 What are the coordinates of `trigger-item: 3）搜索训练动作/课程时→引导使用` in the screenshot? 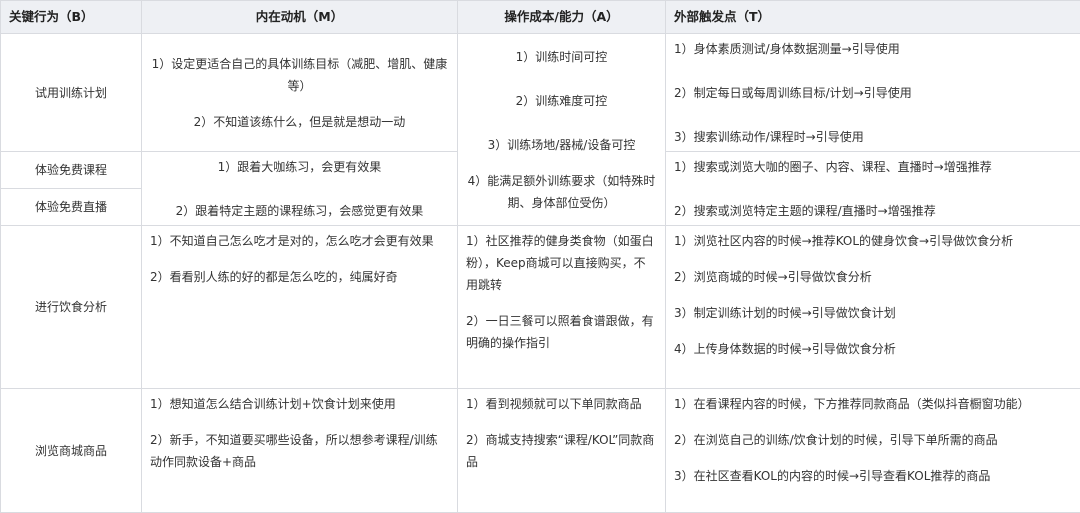 It's located at (873, 137).